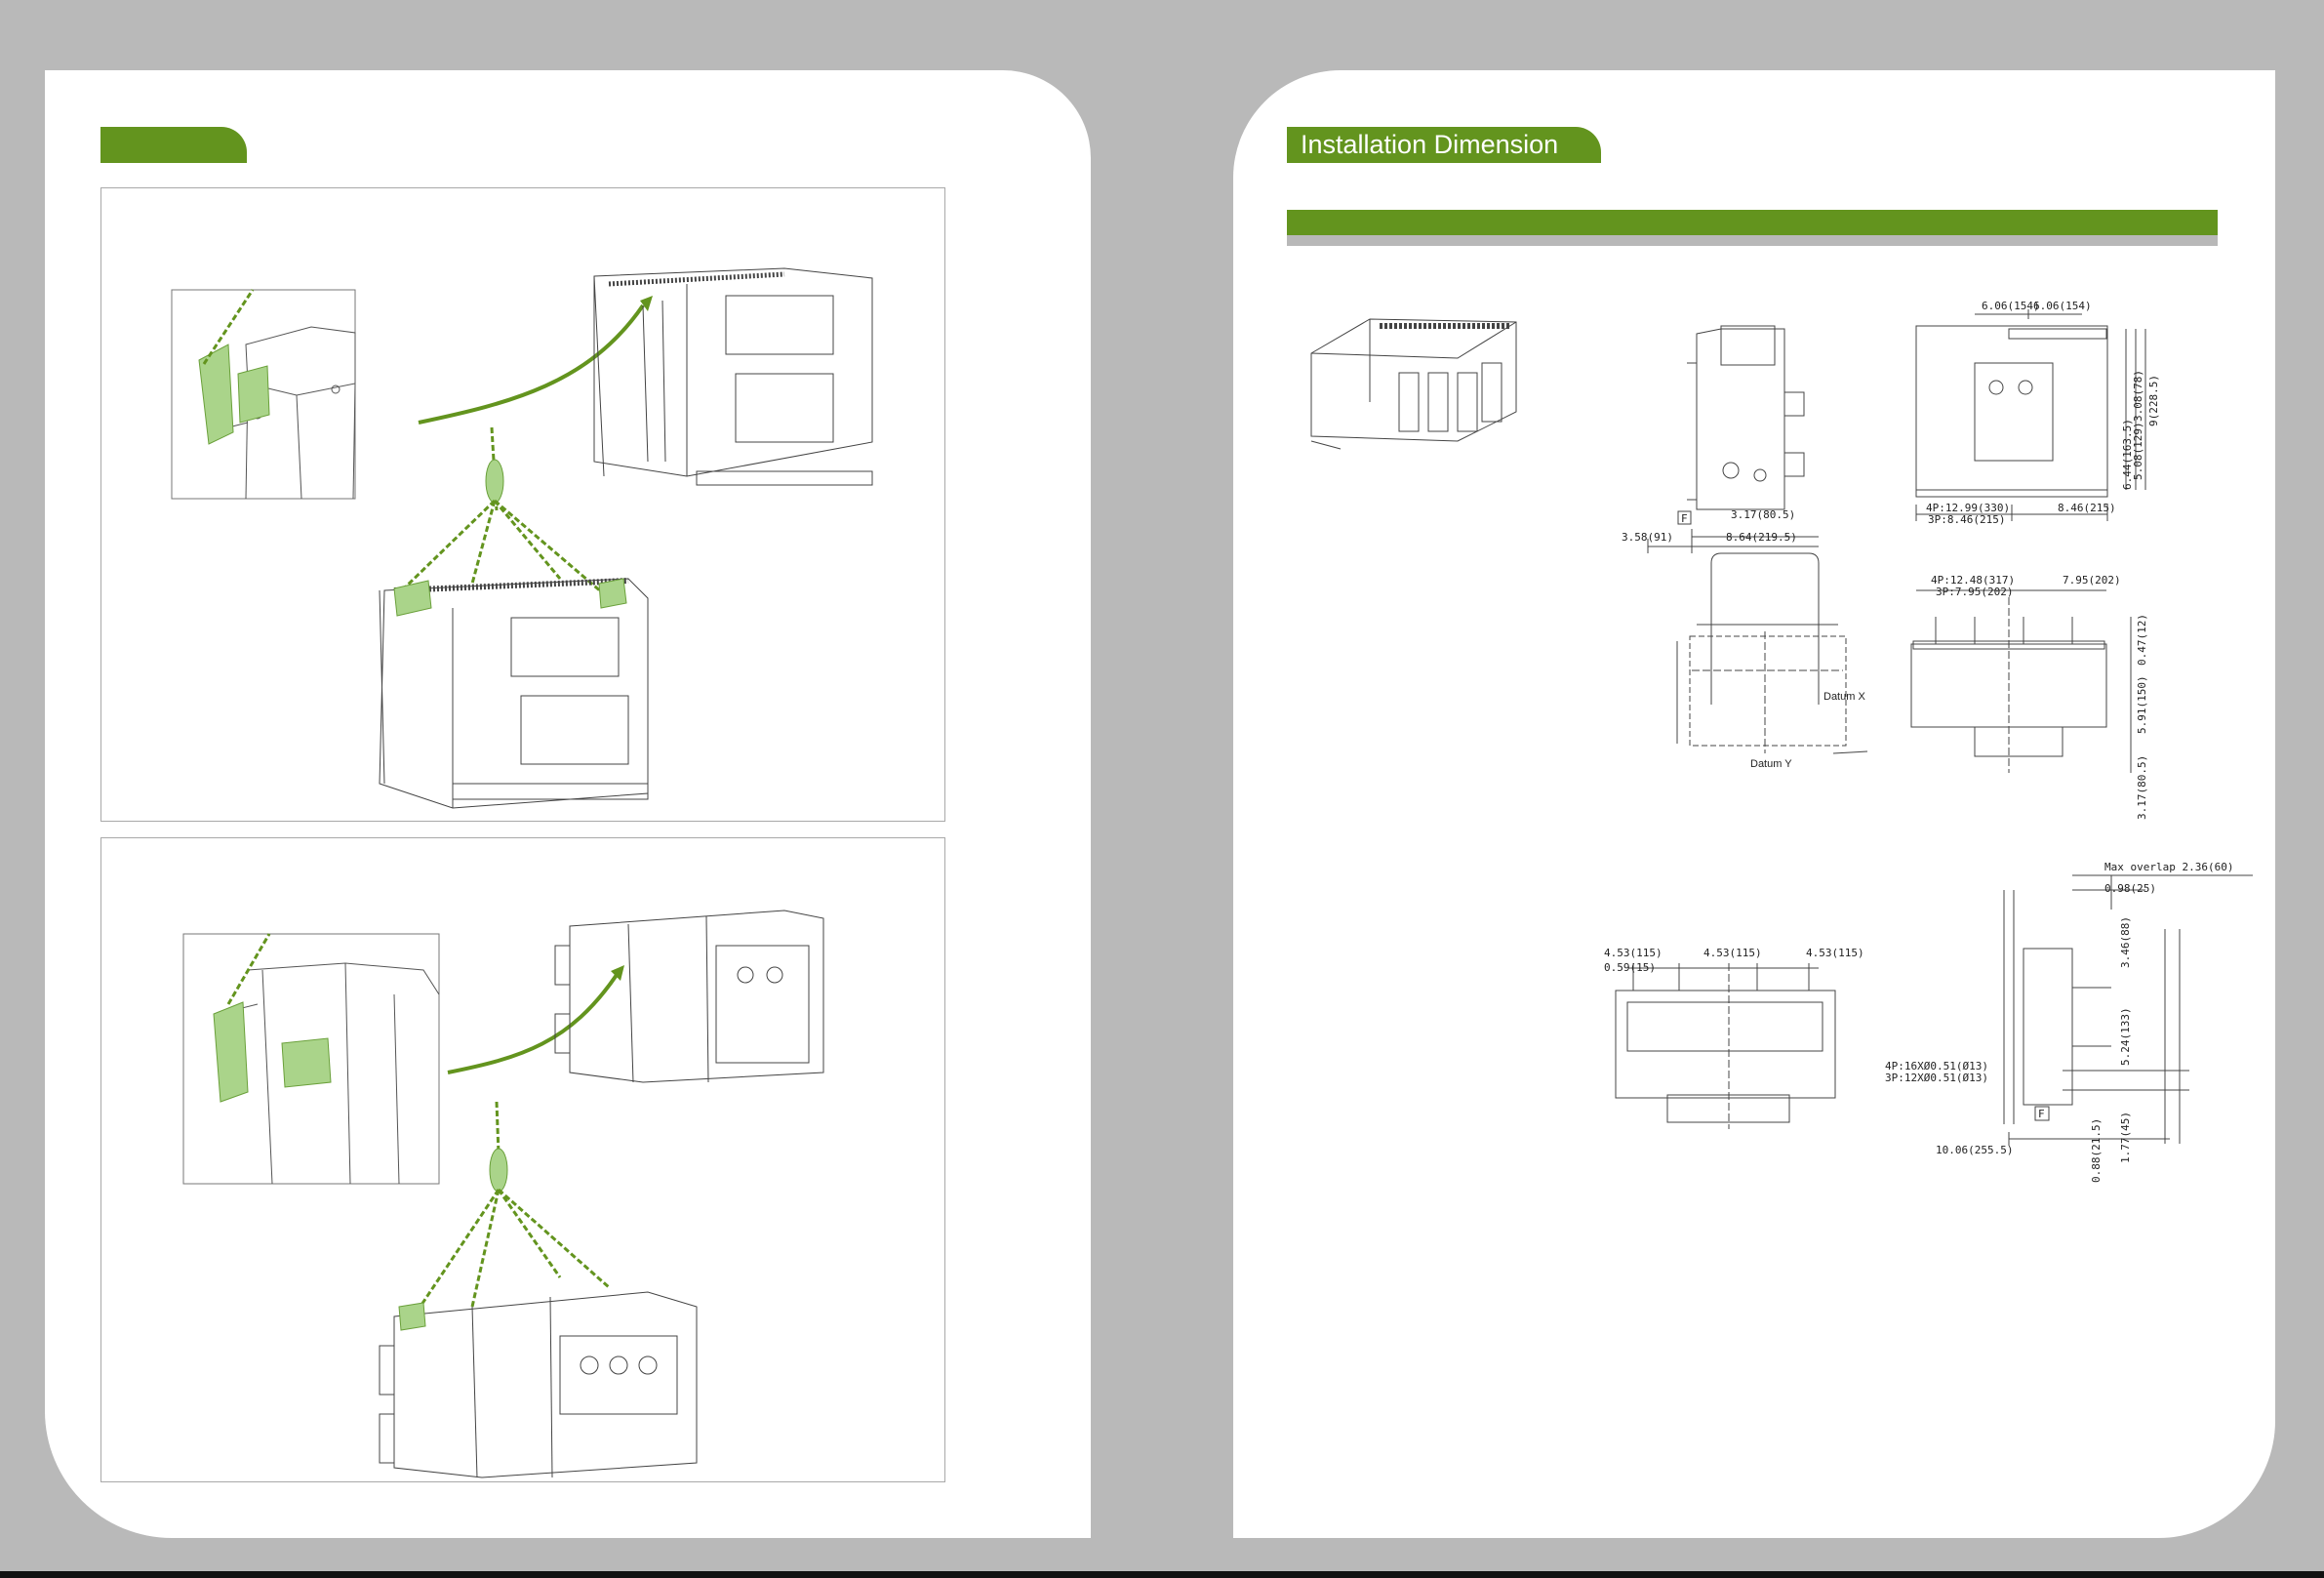  Describe the element at coordinates (2125, 1036) in the screenshot. I see `dim-side-term-2: 5.24(133)` at that location.